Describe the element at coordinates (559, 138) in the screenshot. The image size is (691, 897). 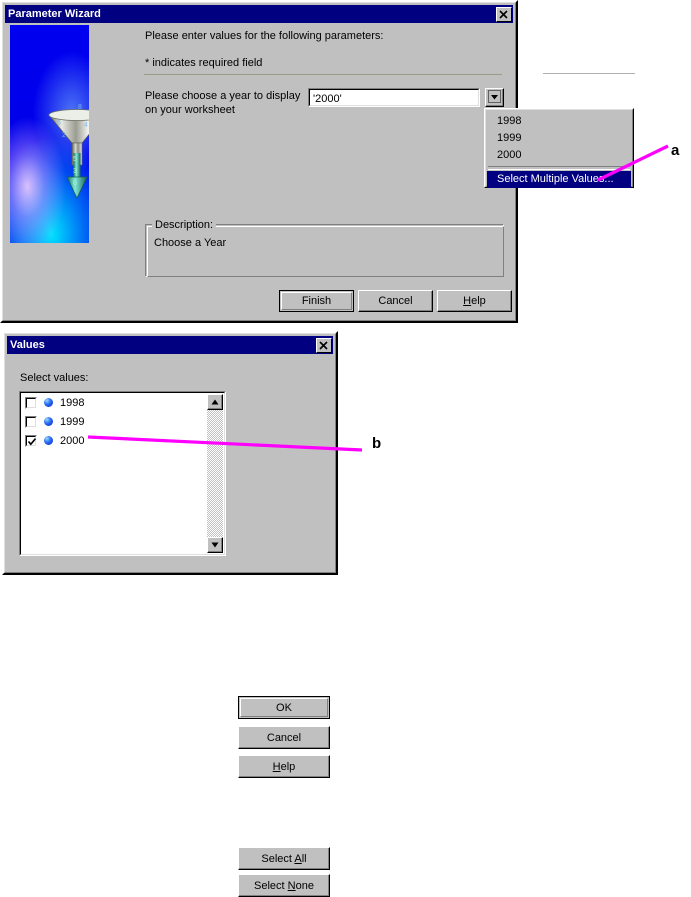
I see `dropdown-item-1999: 1999` at that location.